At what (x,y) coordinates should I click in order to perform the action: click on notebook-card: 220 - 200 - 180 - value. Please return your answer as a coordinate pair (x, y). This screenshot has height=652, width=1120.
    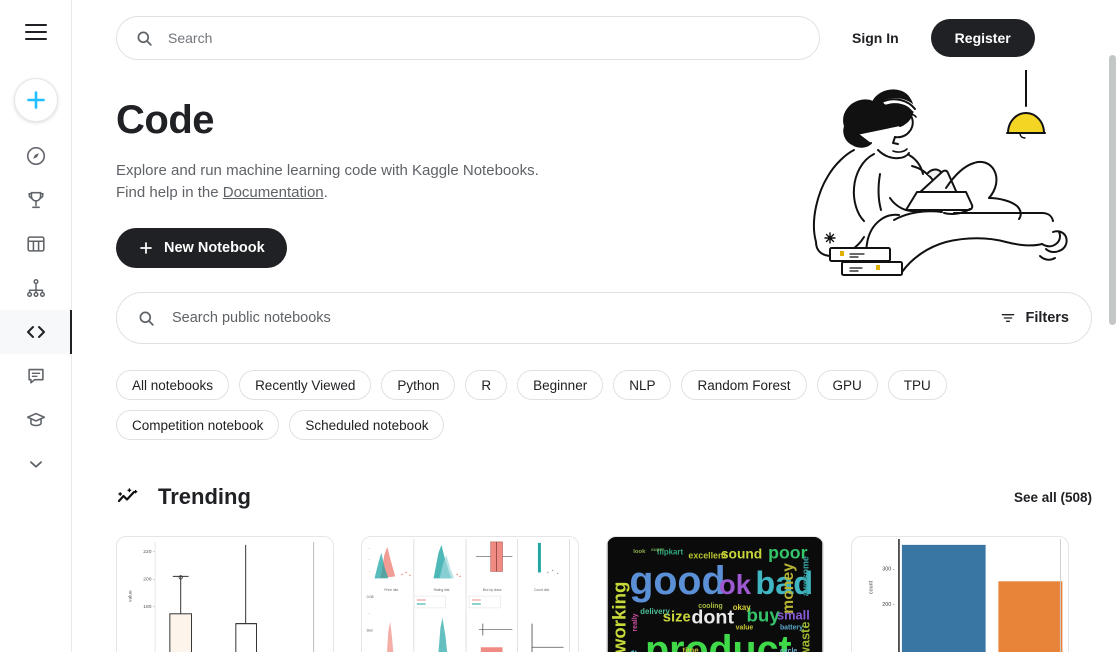
    Looking at the image, I should click on (225, 594).